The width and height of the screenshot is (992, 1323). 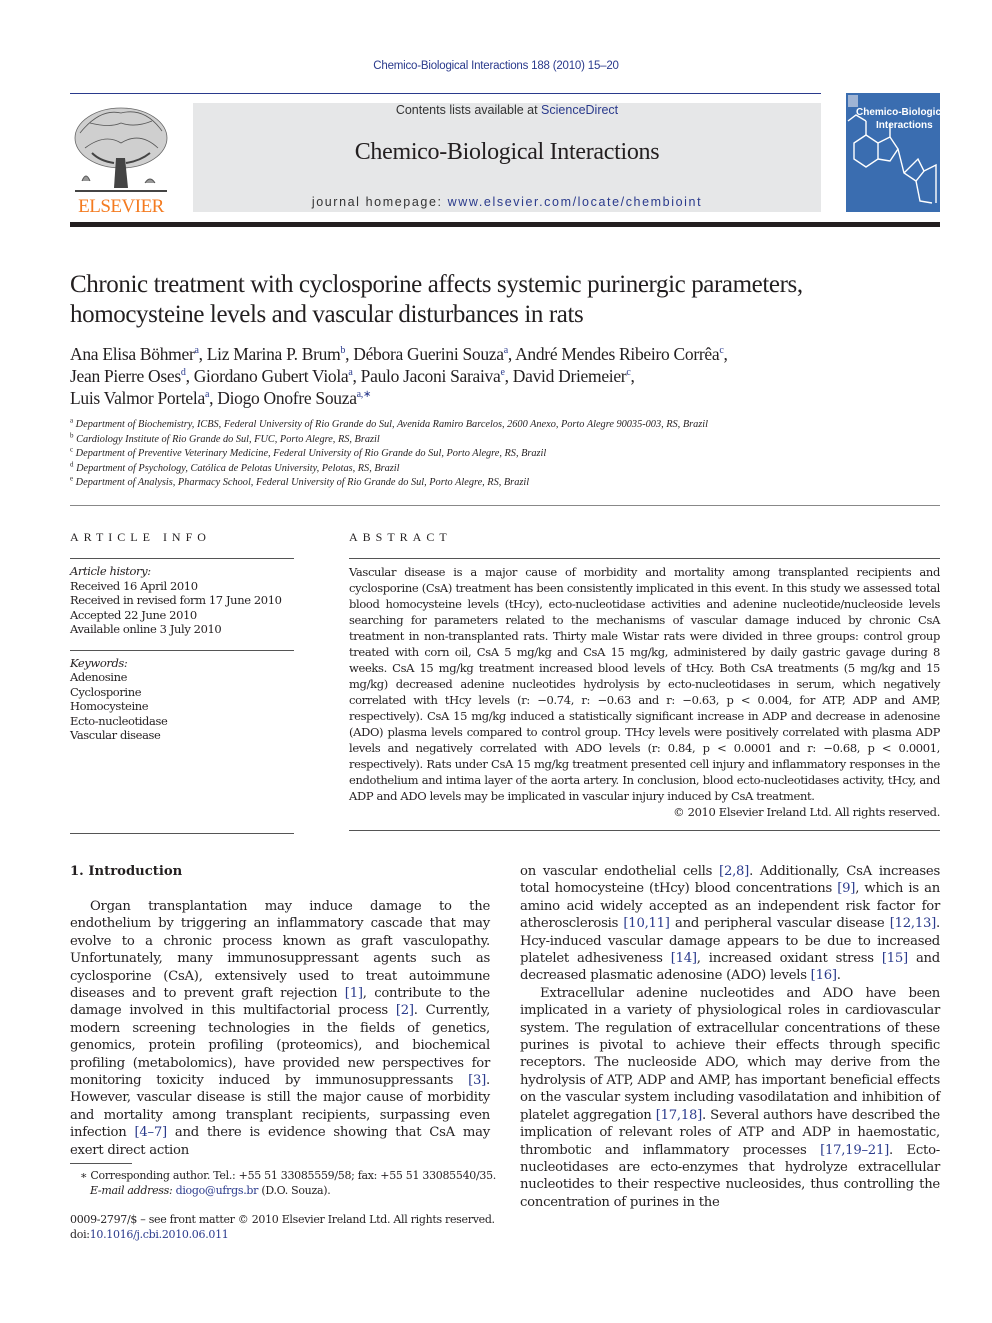 What do you see at coordinates (140, 537) in the screenshot?
I see `article-info-label: ARTICLE INFO` at bounding box center [140, 537].